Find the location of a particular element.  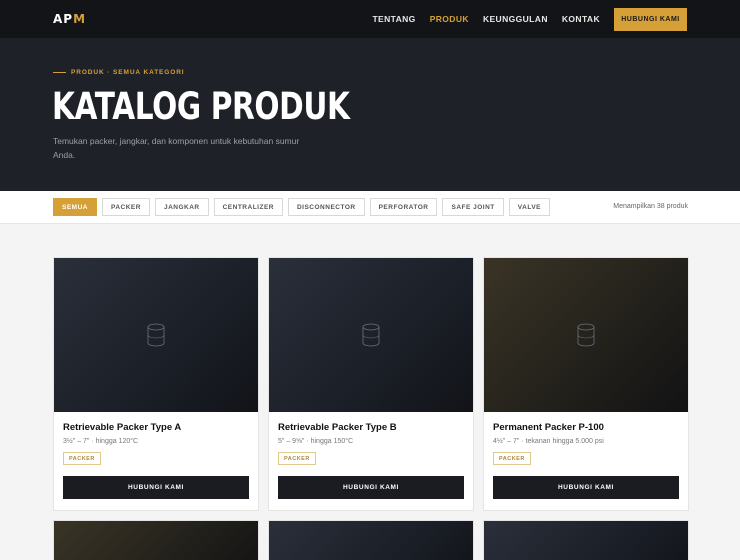

breadcrumb-text: PRODUK · SEMUA KATEGORI is located at coordinates (128, 72).